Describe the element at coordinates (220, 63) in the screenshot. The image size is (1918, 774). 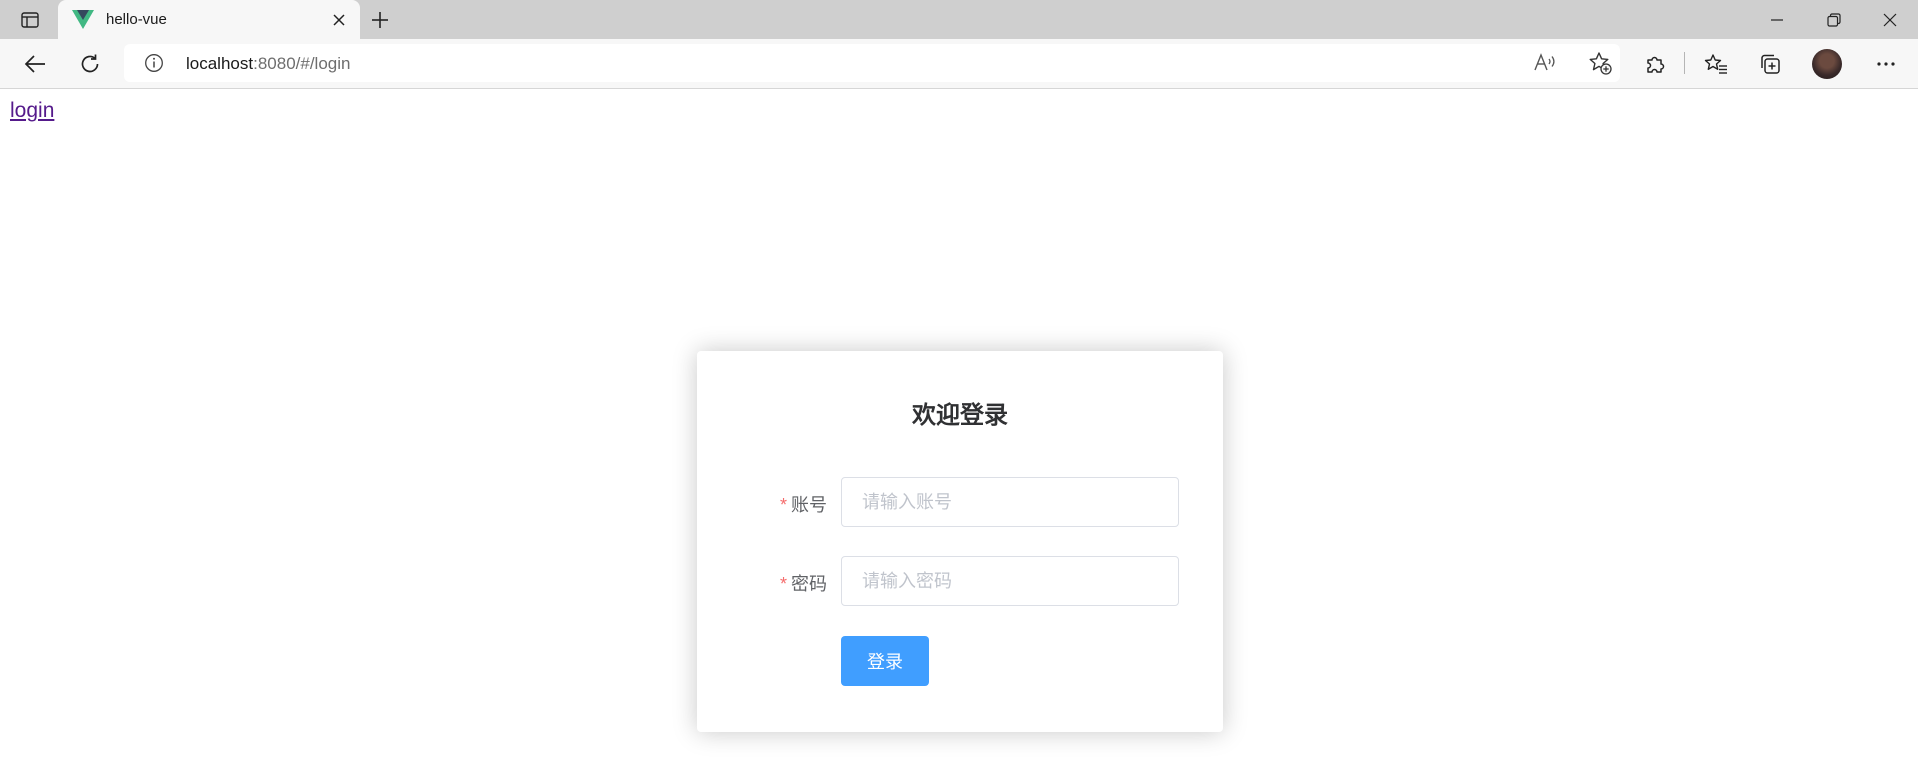
I see `url-host: localhost` at that location.